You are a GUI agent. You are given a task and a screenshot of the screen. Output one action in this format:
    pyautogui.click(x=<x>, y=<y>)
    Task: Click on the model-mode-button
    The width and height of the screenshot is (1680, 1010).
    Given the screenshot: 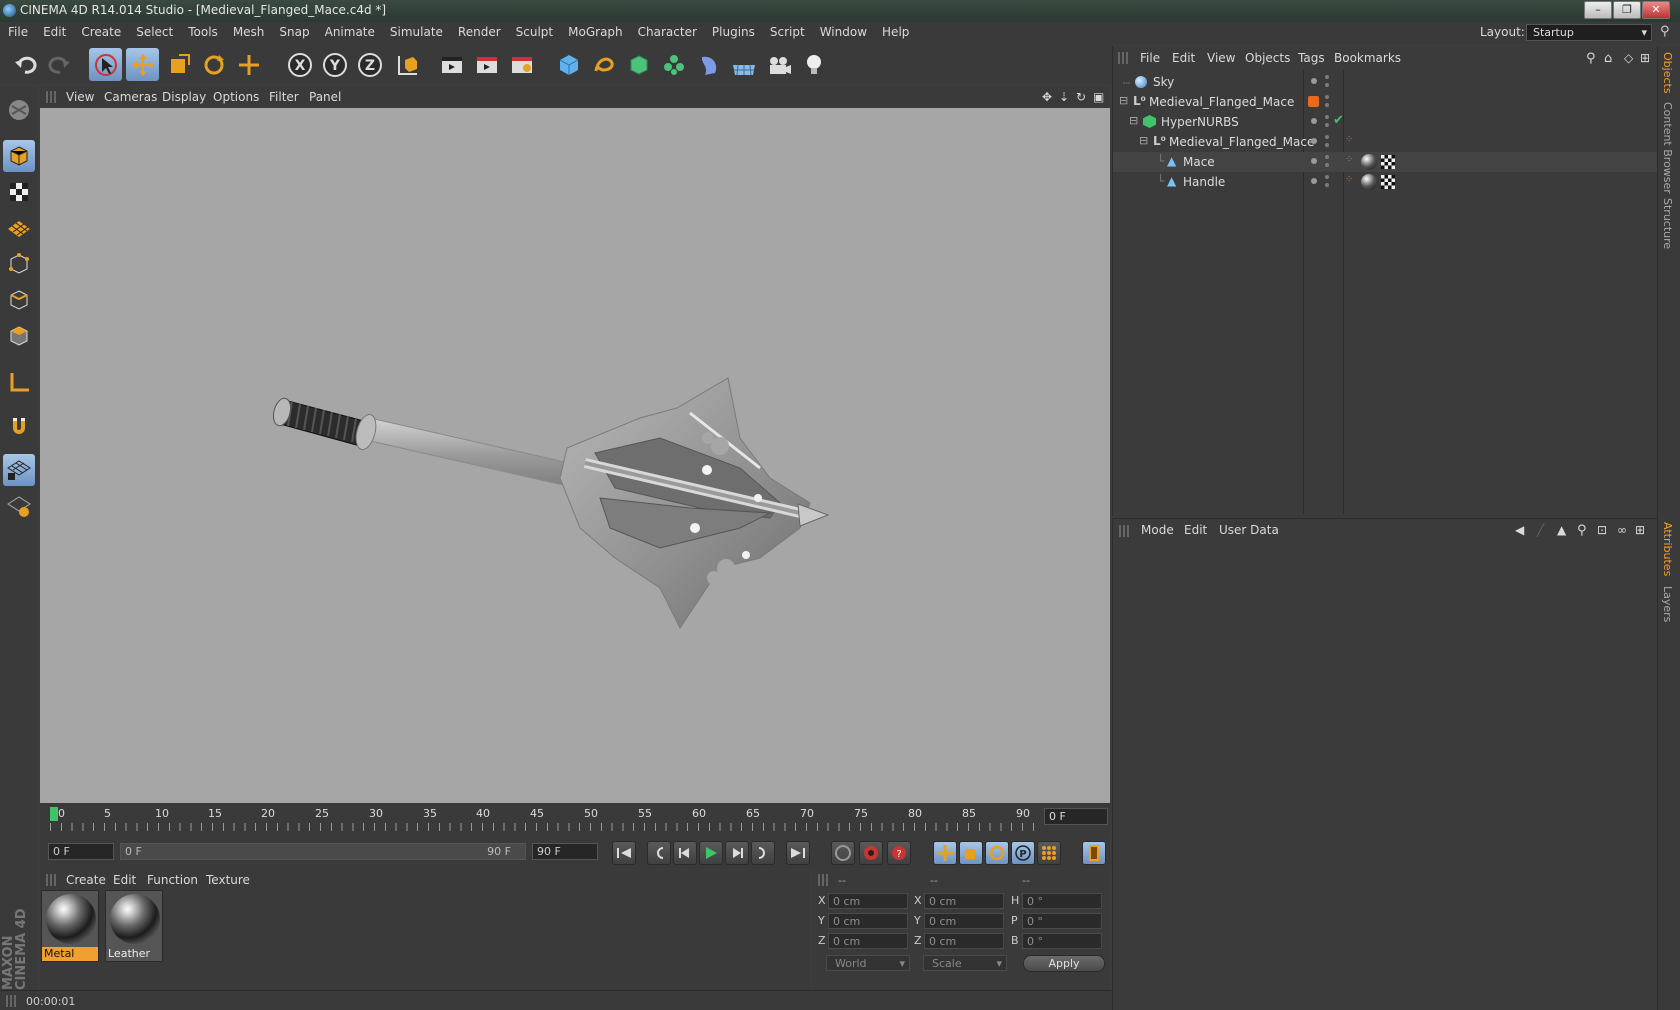 What is the action you would take?
    pyautogui.click(x=19, y=156)
    